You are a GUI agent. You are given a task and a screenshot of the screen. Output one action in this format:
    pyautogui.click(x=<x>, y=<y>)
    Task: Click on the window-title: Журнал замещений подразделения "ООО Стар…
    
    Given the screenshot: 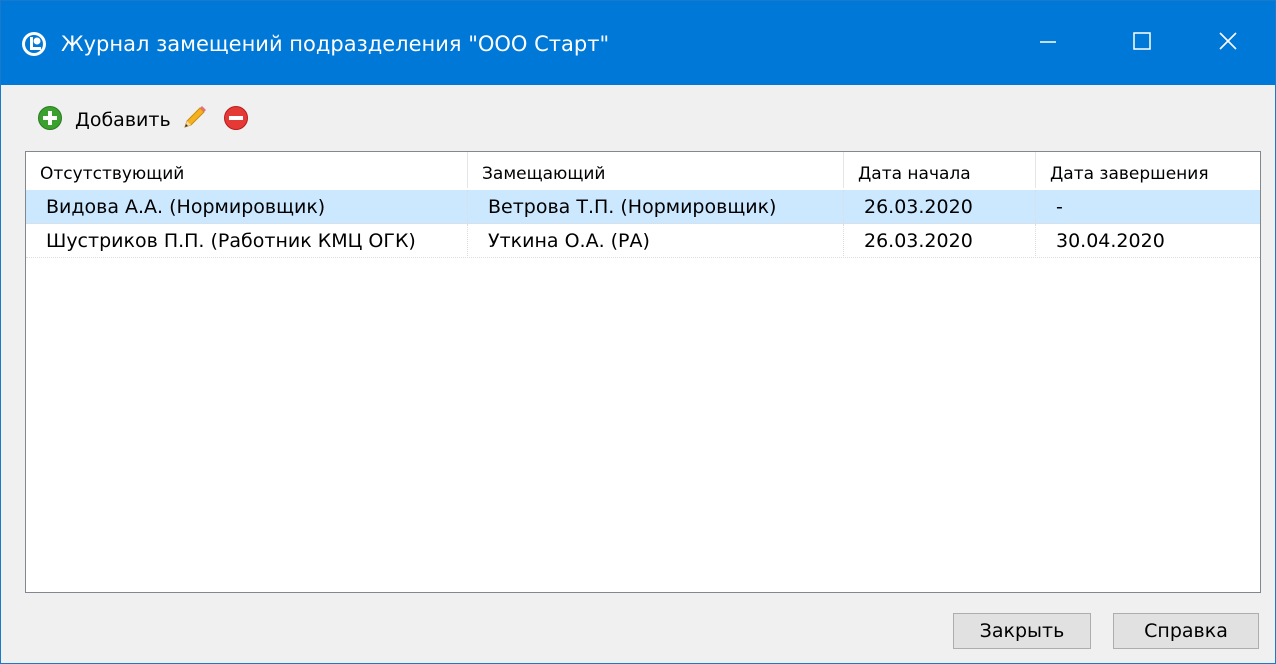 What is the action you would take?
    pyautogui.click(x=335, y=44)
    